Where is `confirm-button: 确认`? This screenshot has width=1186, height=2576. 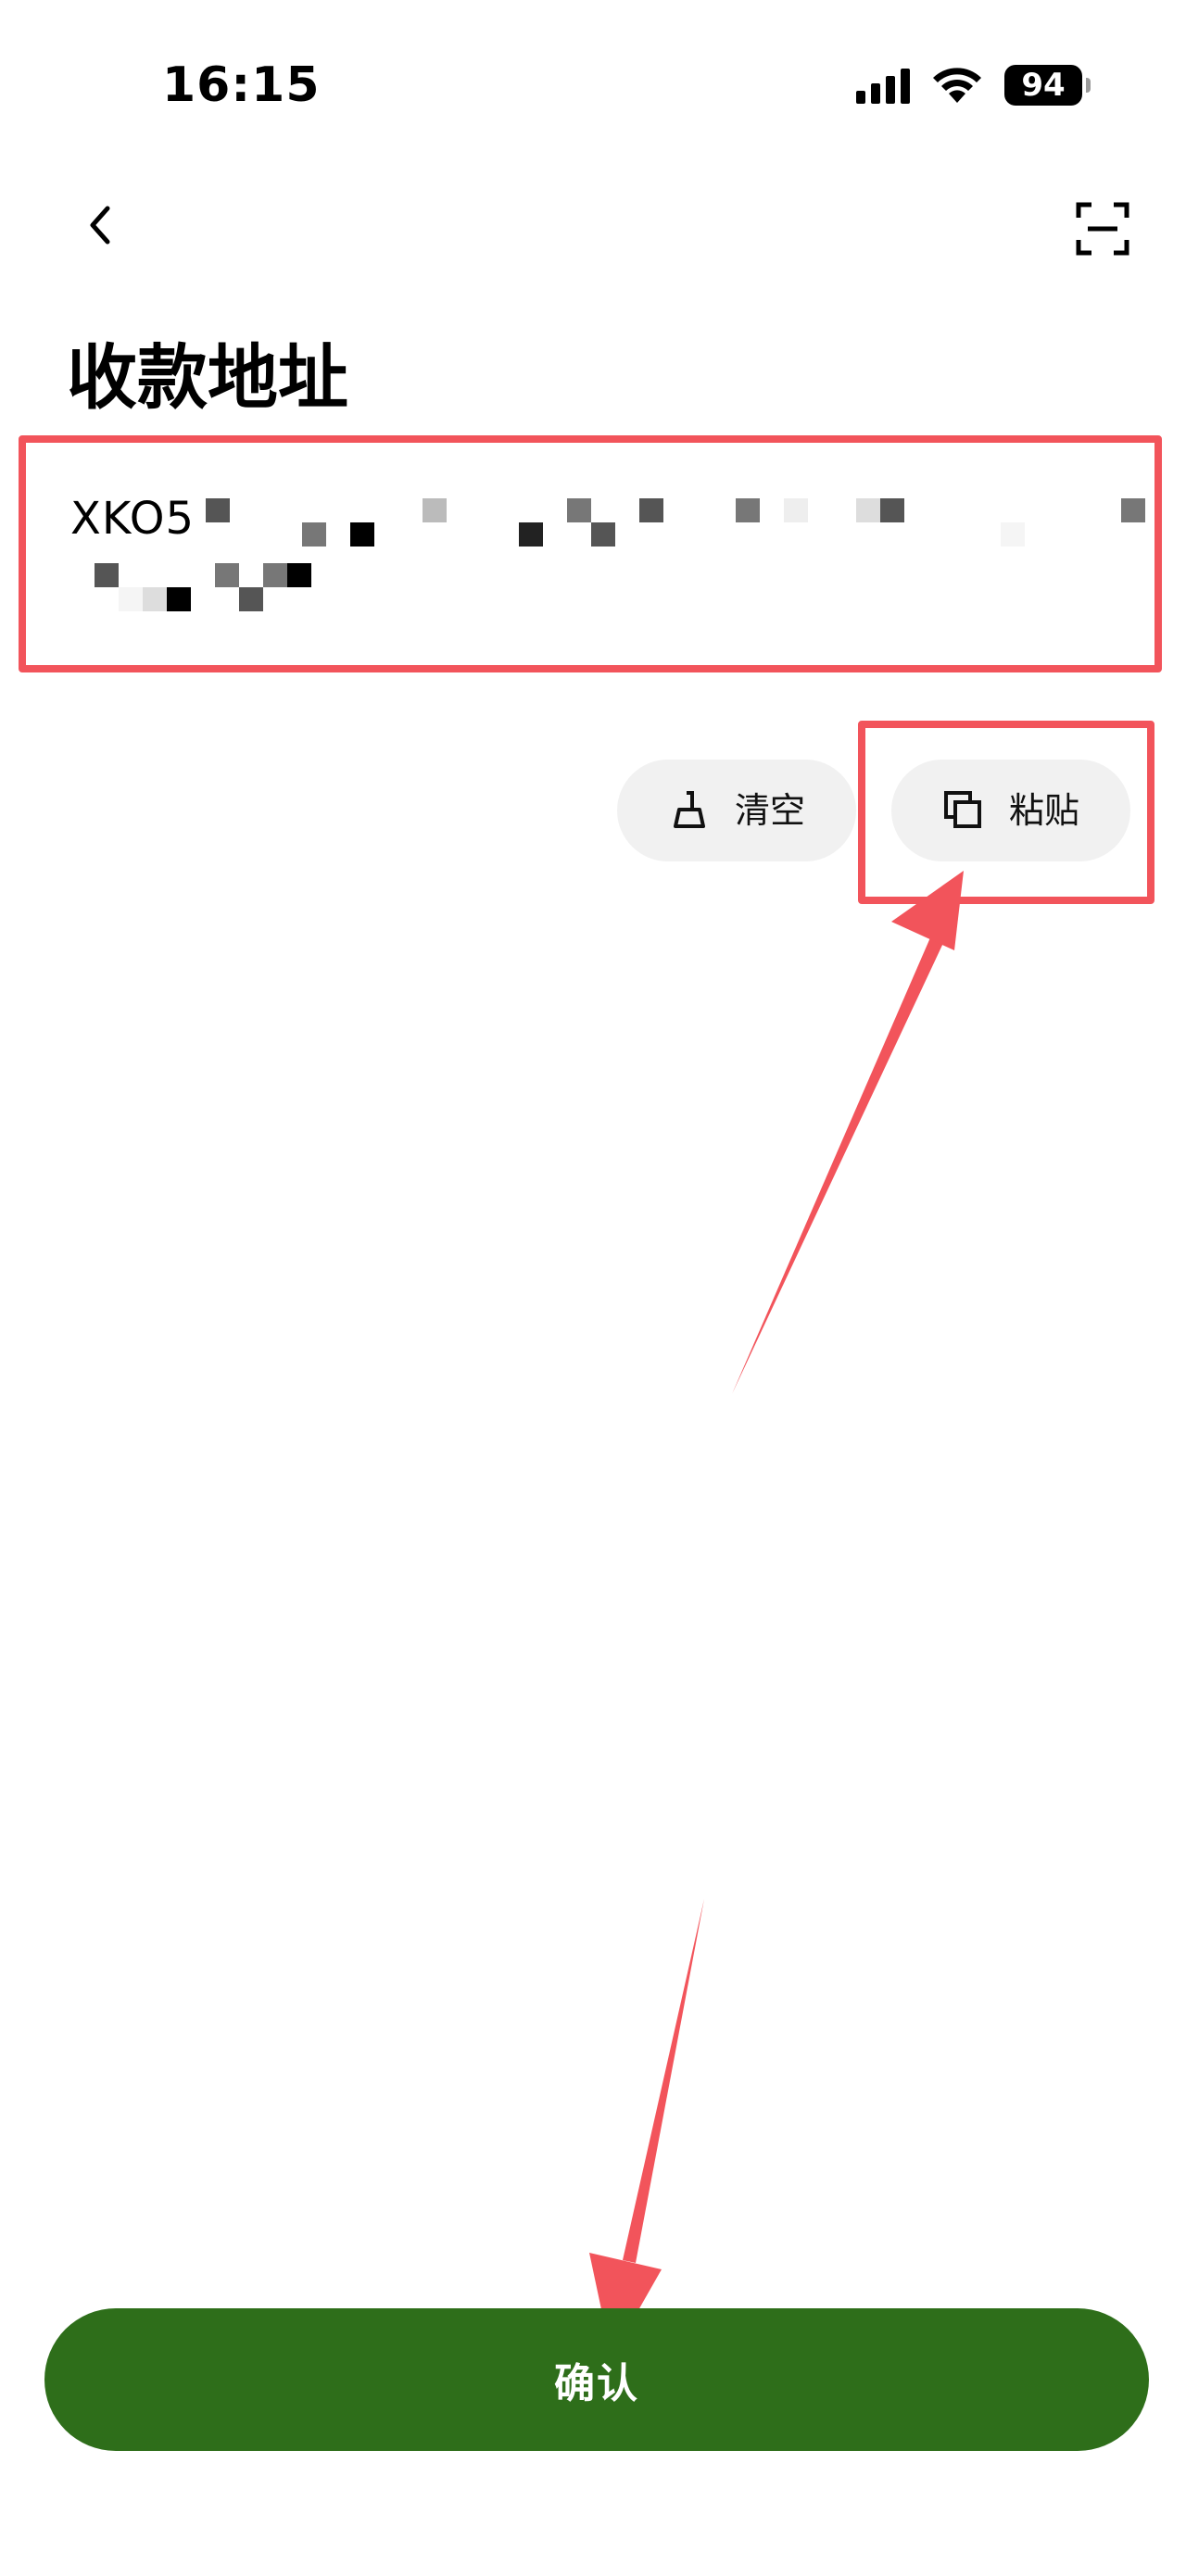 confirm-button: 确认 is located at coordinates (596, 2379).